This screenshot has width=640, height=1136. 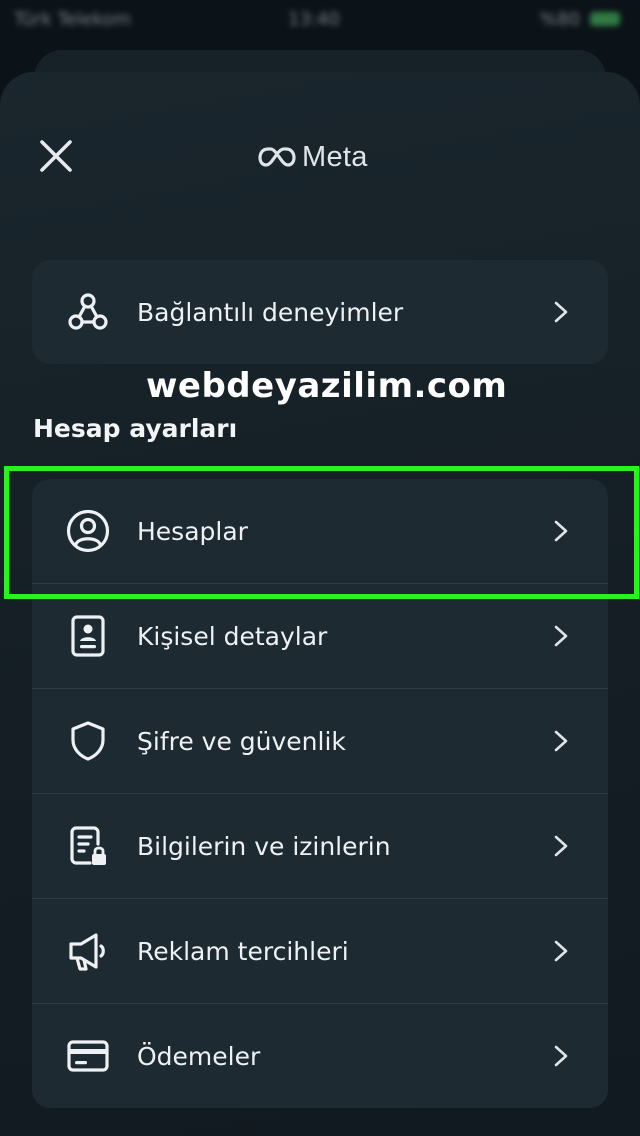 I want to click on ad-preferences-row: Reklam tercihleri, so click(x=320, y=950).